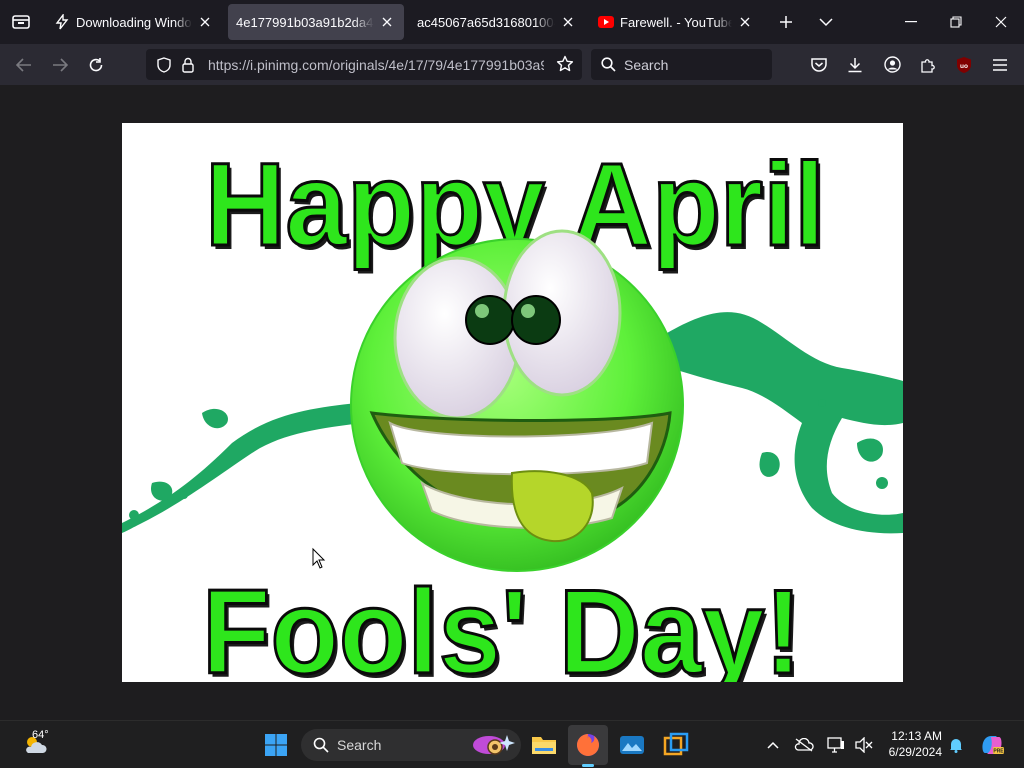  I want to click on tab-image-2: ac45067a65d316801004f0b0, so click(497, 22).